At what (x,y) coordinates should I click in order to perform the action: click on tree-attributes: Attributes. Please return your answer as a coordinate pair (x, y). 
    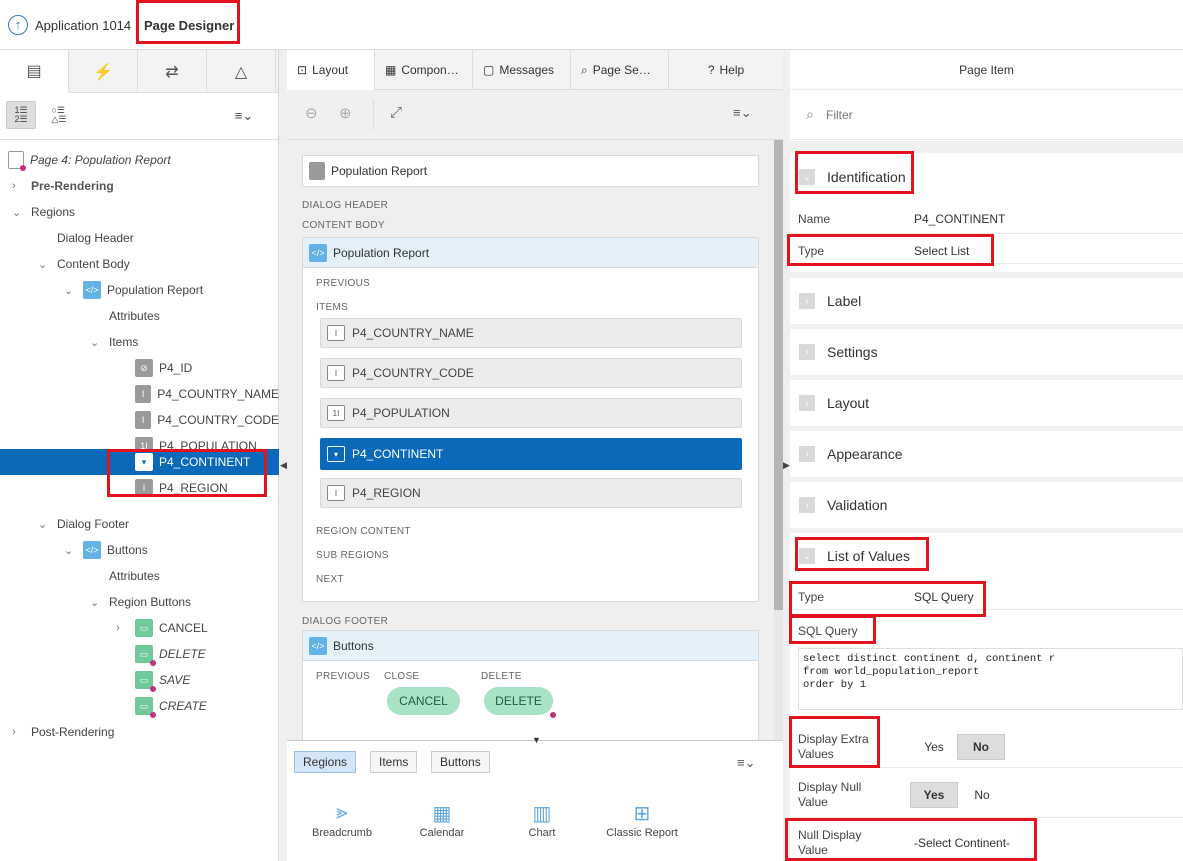
    Looking at the image, I should click on (139, 316).